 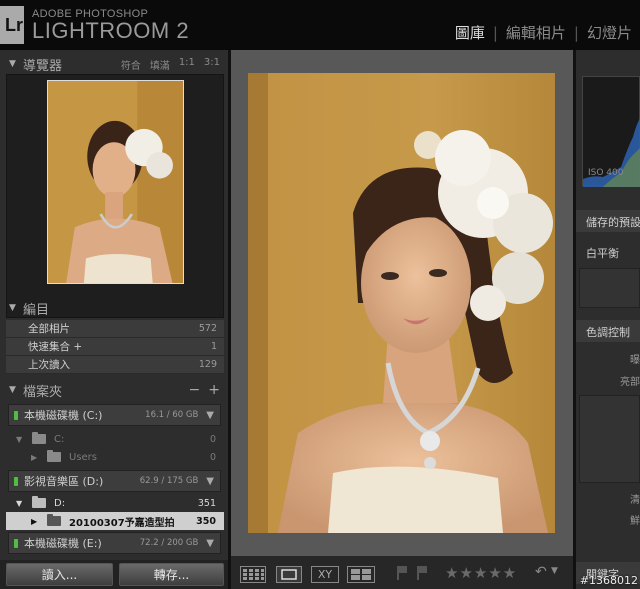 I want to click on catalog-item-count: 1, so click(x=213, y=346).